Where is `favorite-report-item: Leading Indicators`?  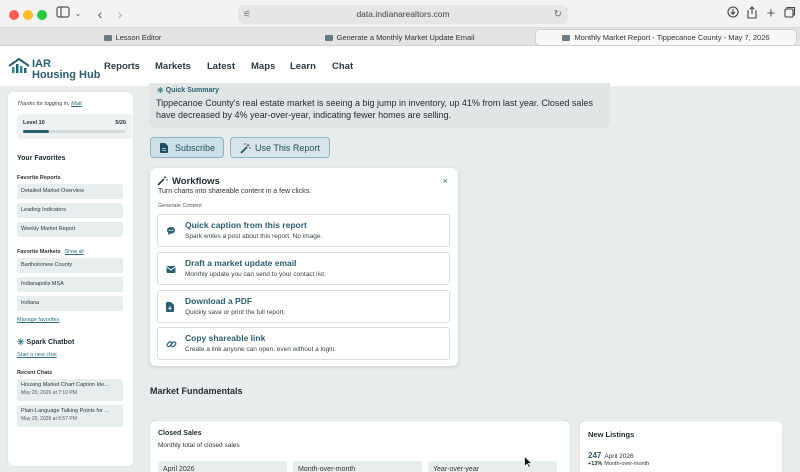
favorite-report-item: Leading Indicators is located at coordinates (70, 210).